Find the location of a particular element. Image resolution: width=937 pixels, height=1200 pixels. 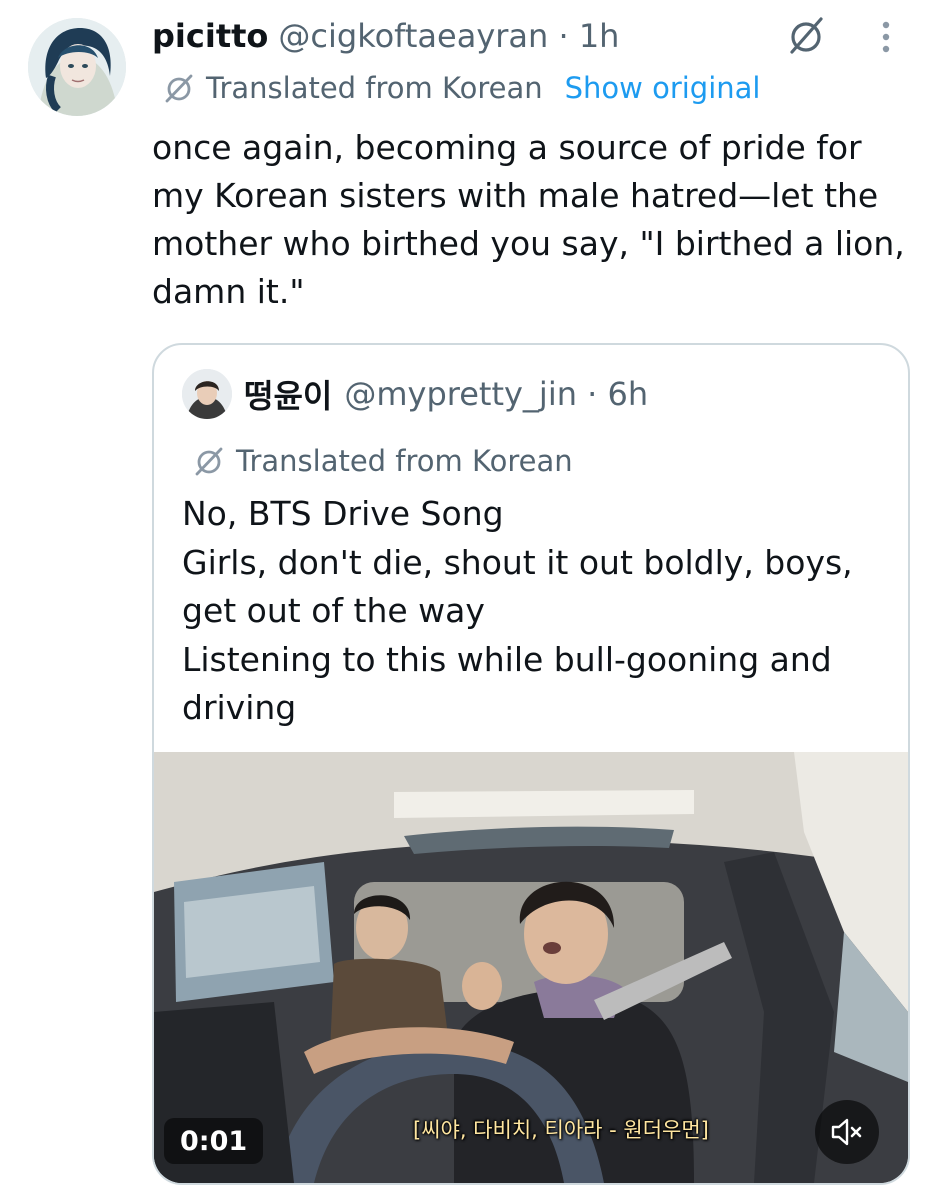

quoted-post-header: 떵윤이 @mypretty_jin · 6h is located at coordinates (446, 394).